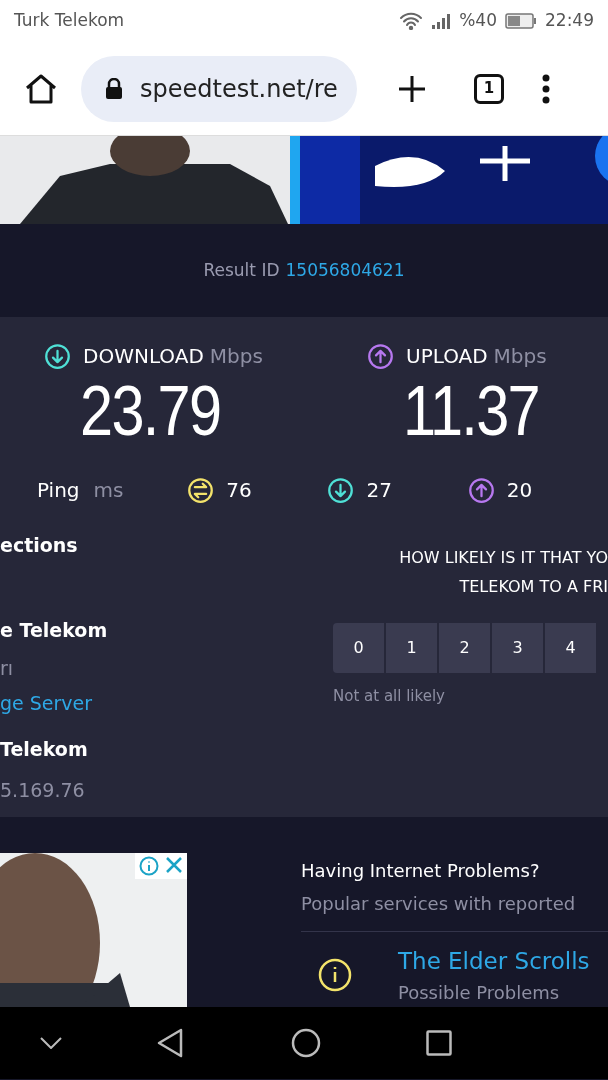  I want to click on host-name: Telekom, so click(44, 749).